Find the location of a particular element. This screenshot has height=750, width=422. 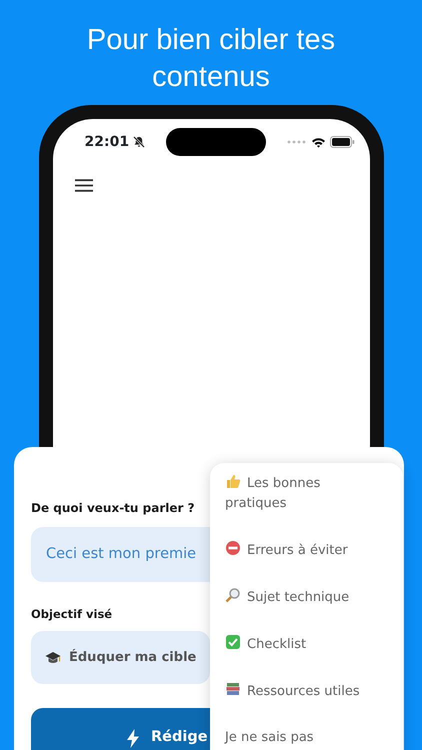

menu-item: Je ne sais pas is located at coordinates (269, 738).